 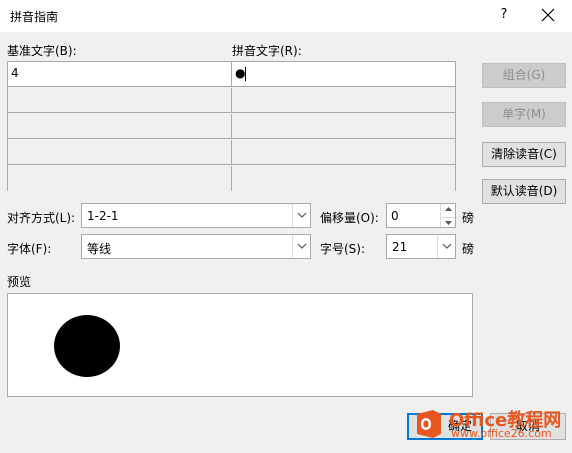 What do you see at coordinates (504, 15) in the screenshot?
I see `help-button: ?` at bounding box center [504, 15].